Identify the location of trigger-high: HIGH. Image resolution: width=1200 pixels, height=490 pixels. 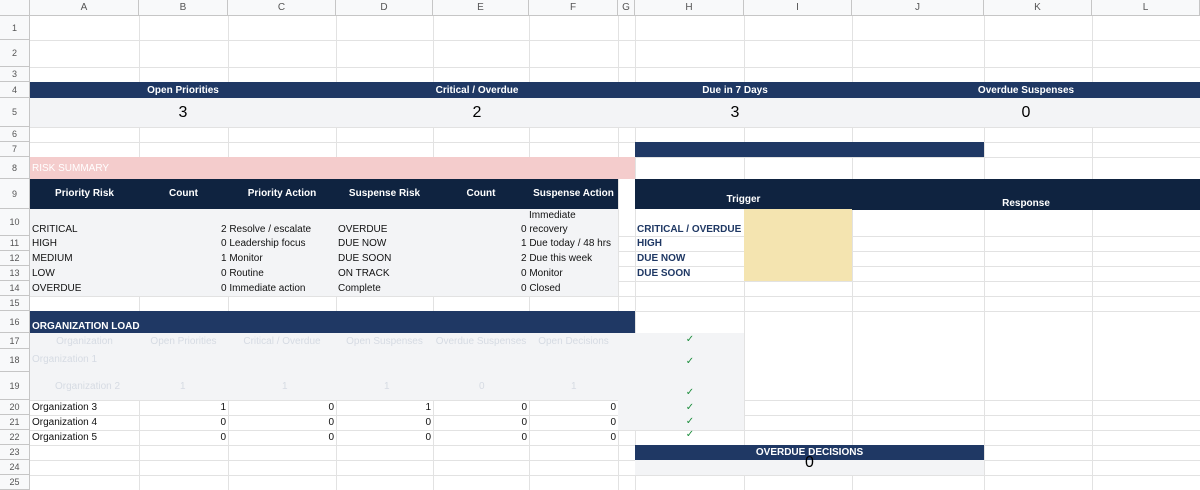
(649, 243).